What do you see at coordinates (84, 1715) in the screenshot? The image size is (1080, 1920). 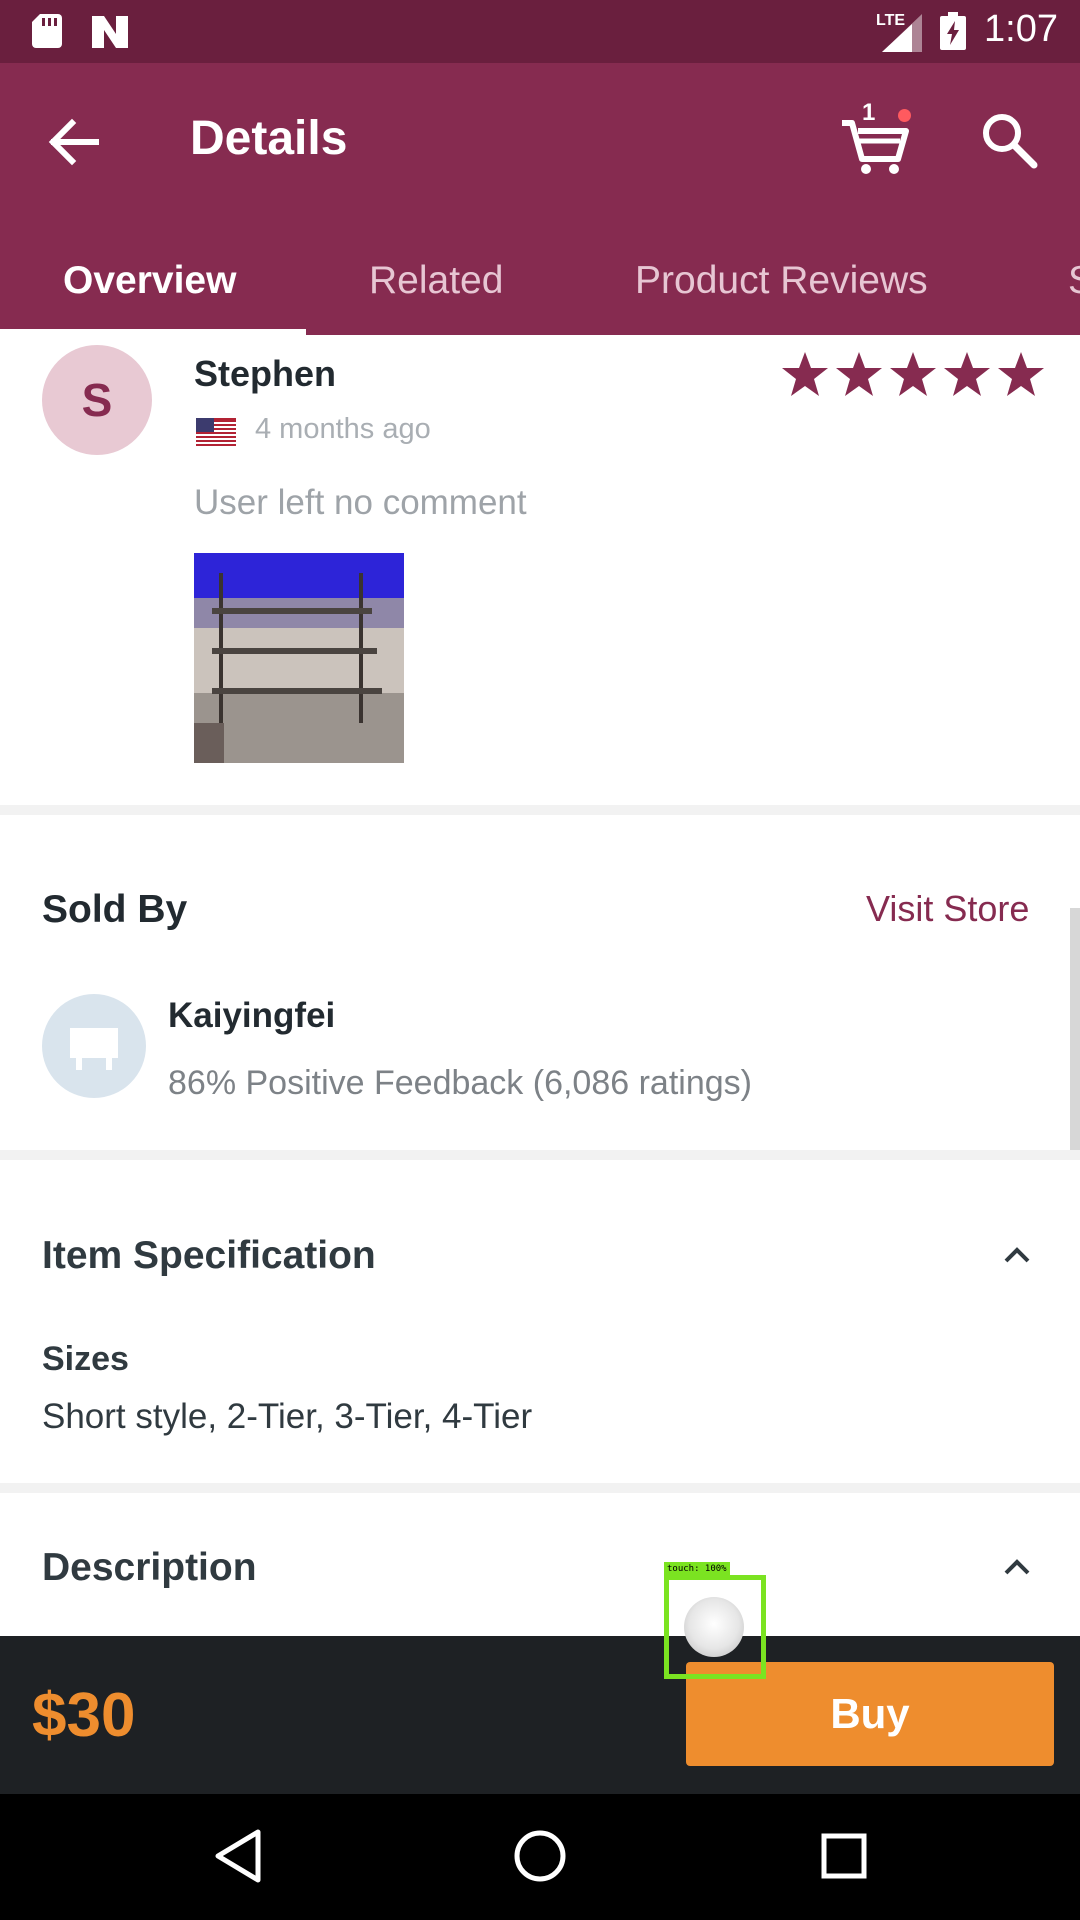 I see `price: $30` at bounding box center [84, 1715].